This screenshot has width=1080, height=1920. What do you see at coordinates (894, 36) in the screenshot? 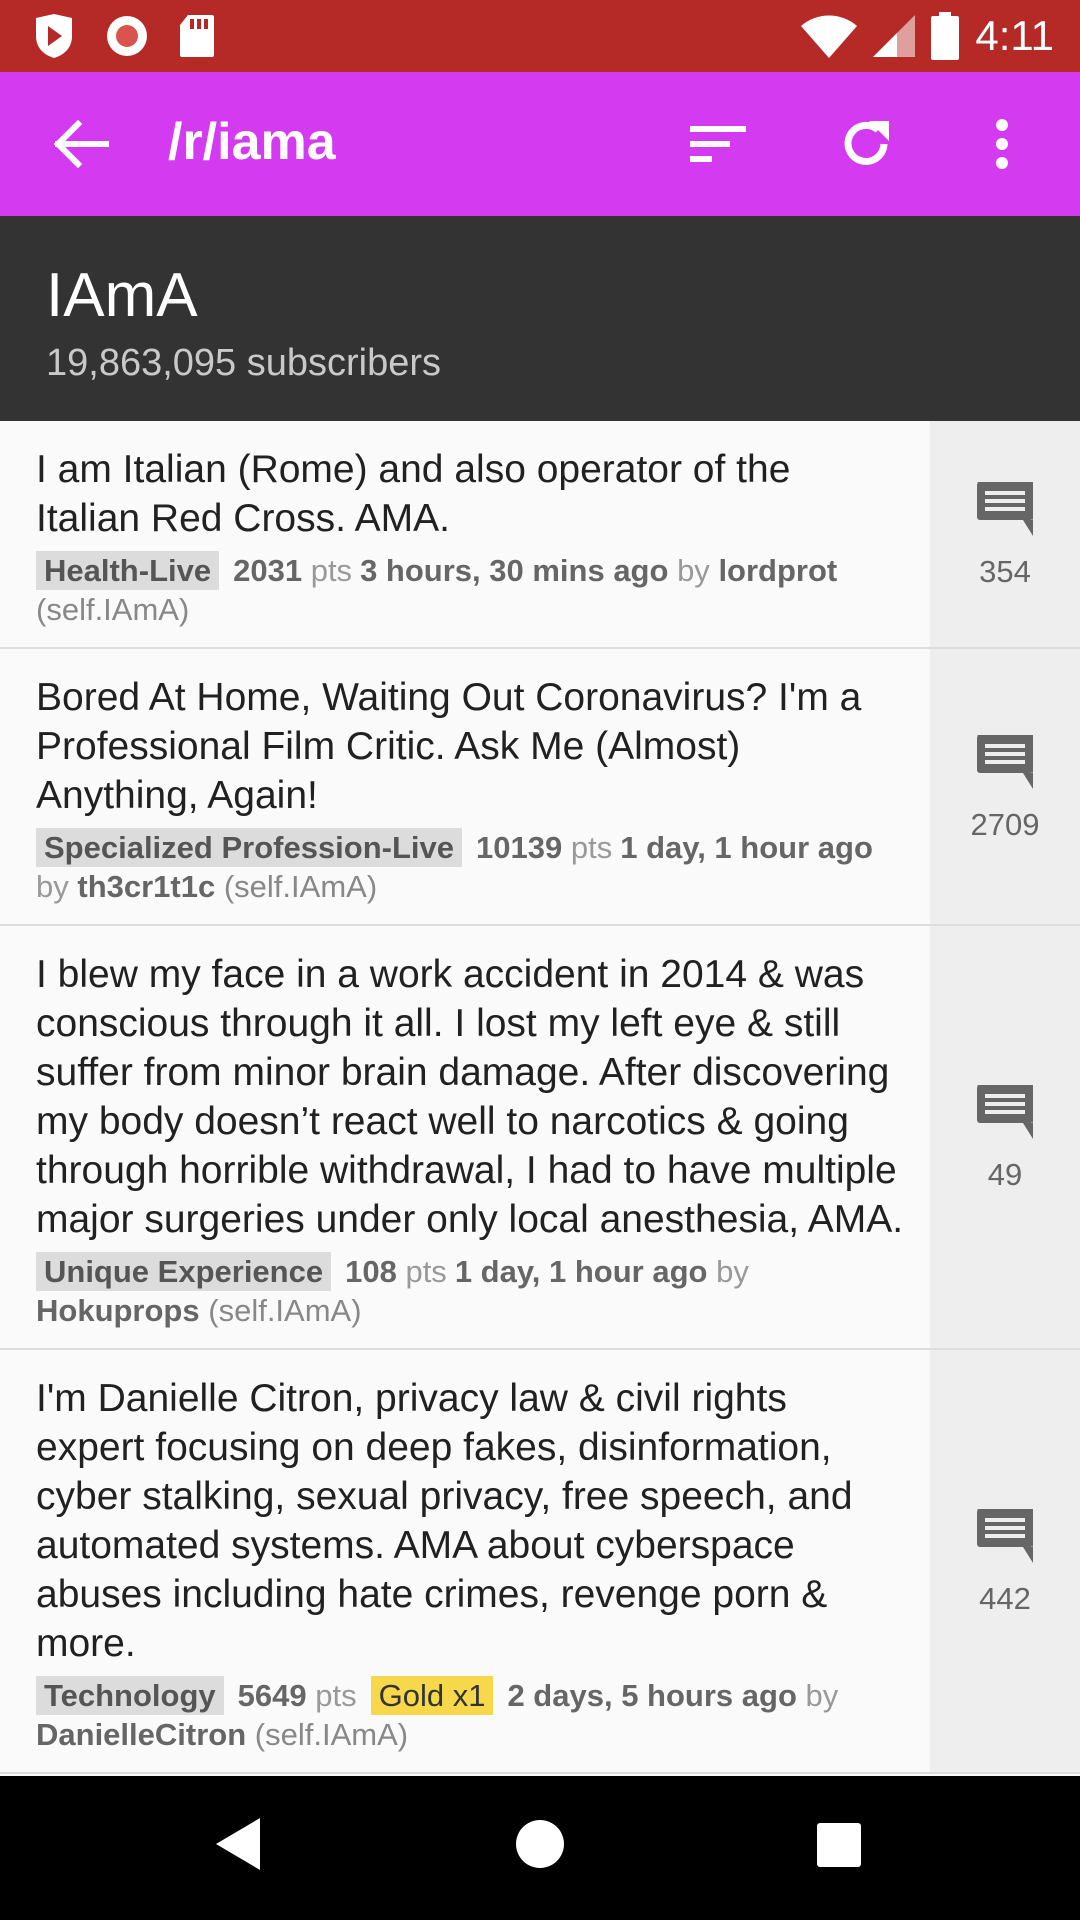
I see `cell-signal-icon` at bounding box center [894, 36].